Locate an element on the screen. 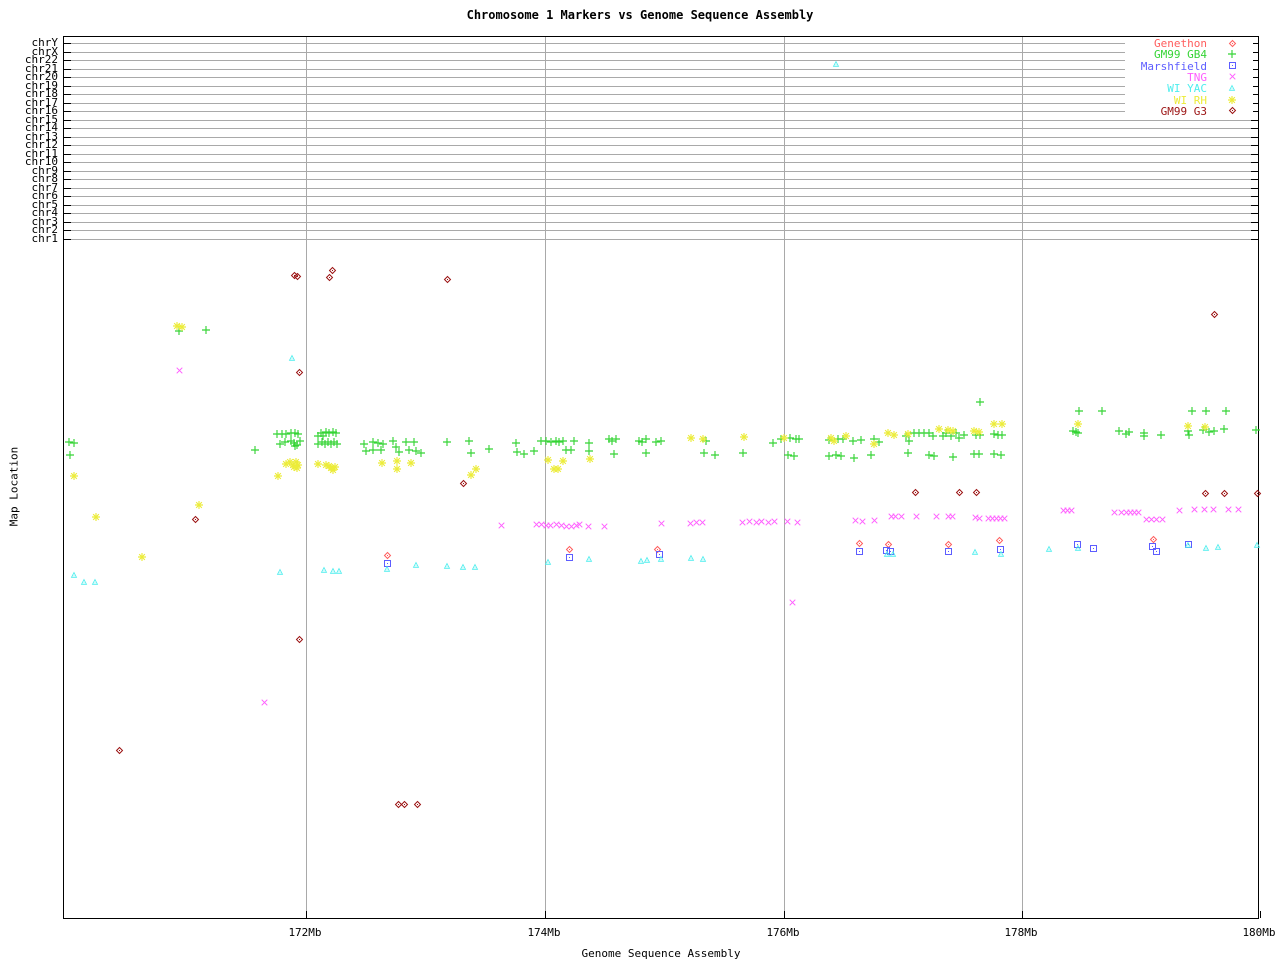 The height and width of the screenshot is (960, 1280). y-tick-label: chr1 is located at coordinates (45, 238).